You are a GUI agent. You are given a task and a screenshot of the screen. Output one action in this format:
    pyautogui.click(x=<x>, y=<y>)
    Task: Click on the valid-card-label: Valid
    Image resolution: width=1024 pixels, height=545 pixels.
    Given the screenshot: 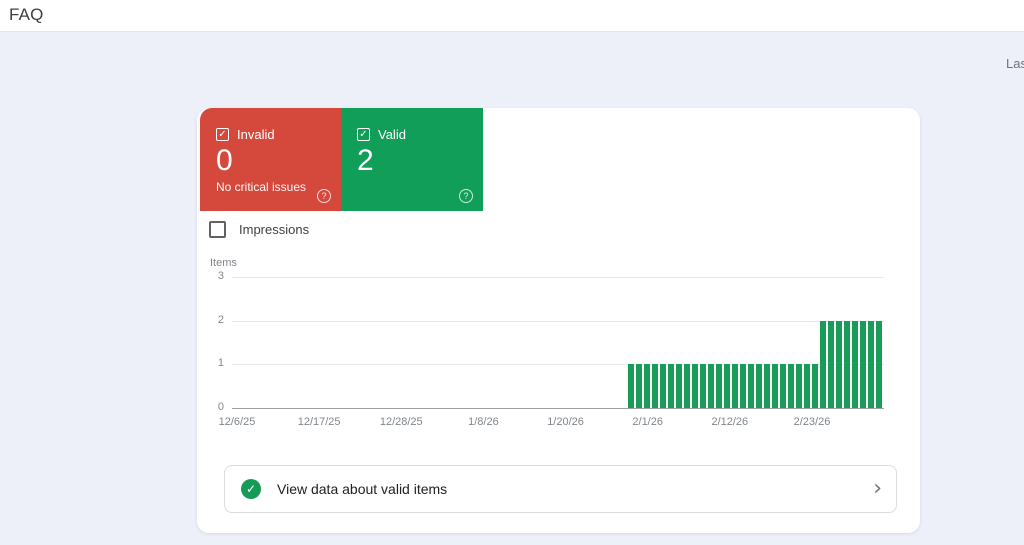 What is the action you would take?
    pyautogui.click(x=392, y=134)
    